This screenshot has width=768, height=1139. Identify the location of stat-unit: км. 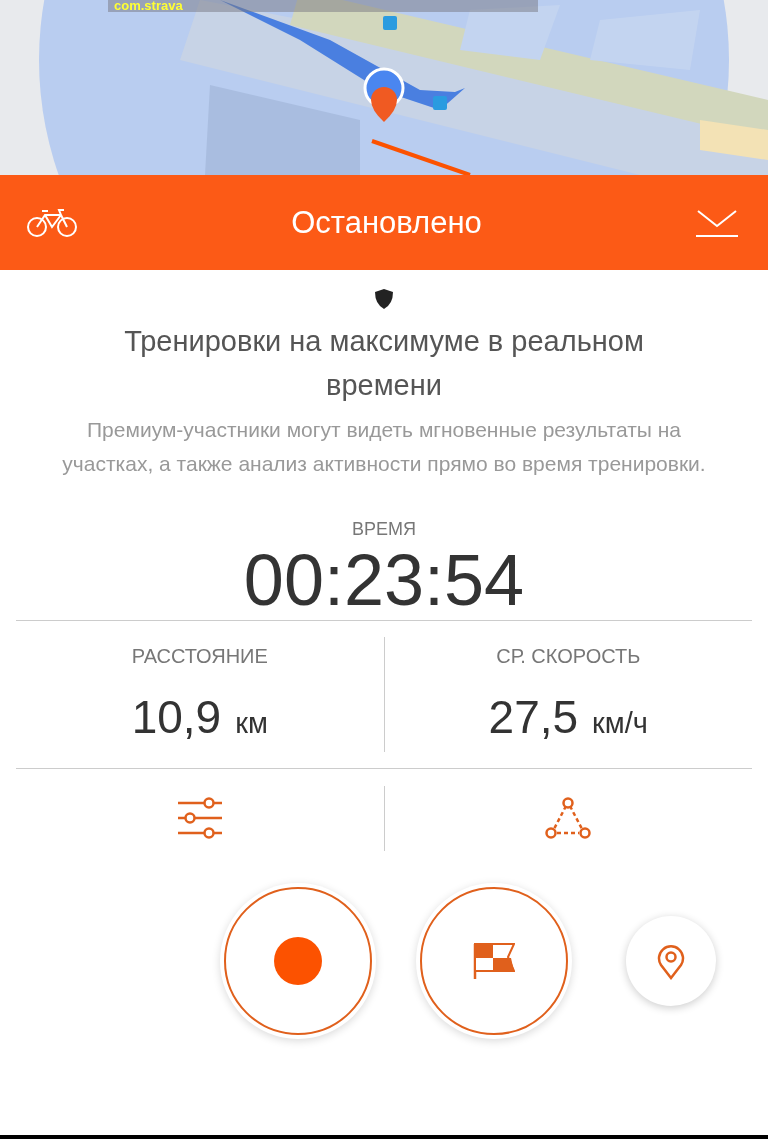
(251, 723).